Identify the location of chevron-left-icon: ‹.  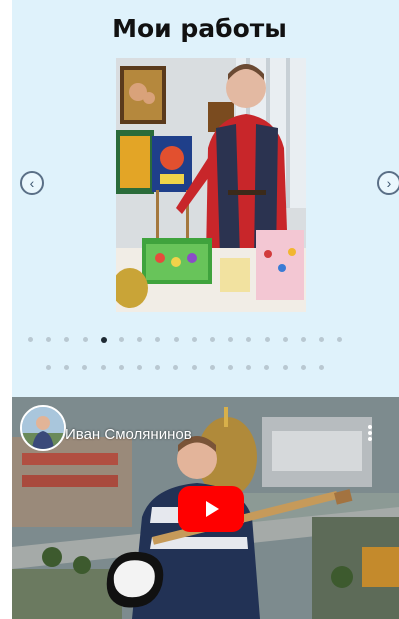
(32, 183).